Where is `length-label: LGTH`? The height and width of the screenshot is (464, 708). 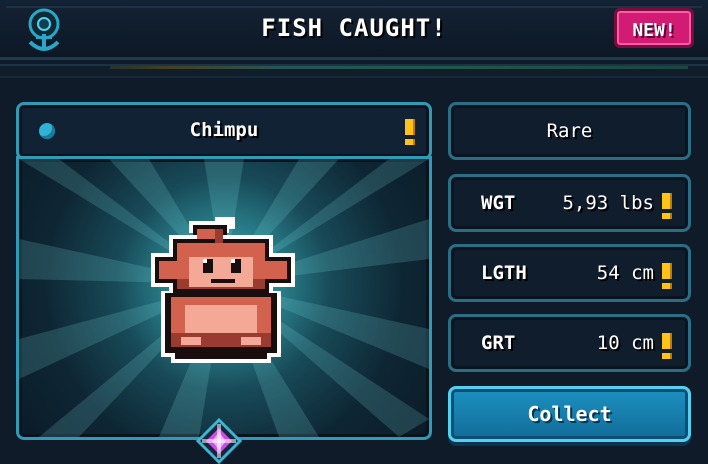 length-label: LGTH is located at coordinates (504, 273).